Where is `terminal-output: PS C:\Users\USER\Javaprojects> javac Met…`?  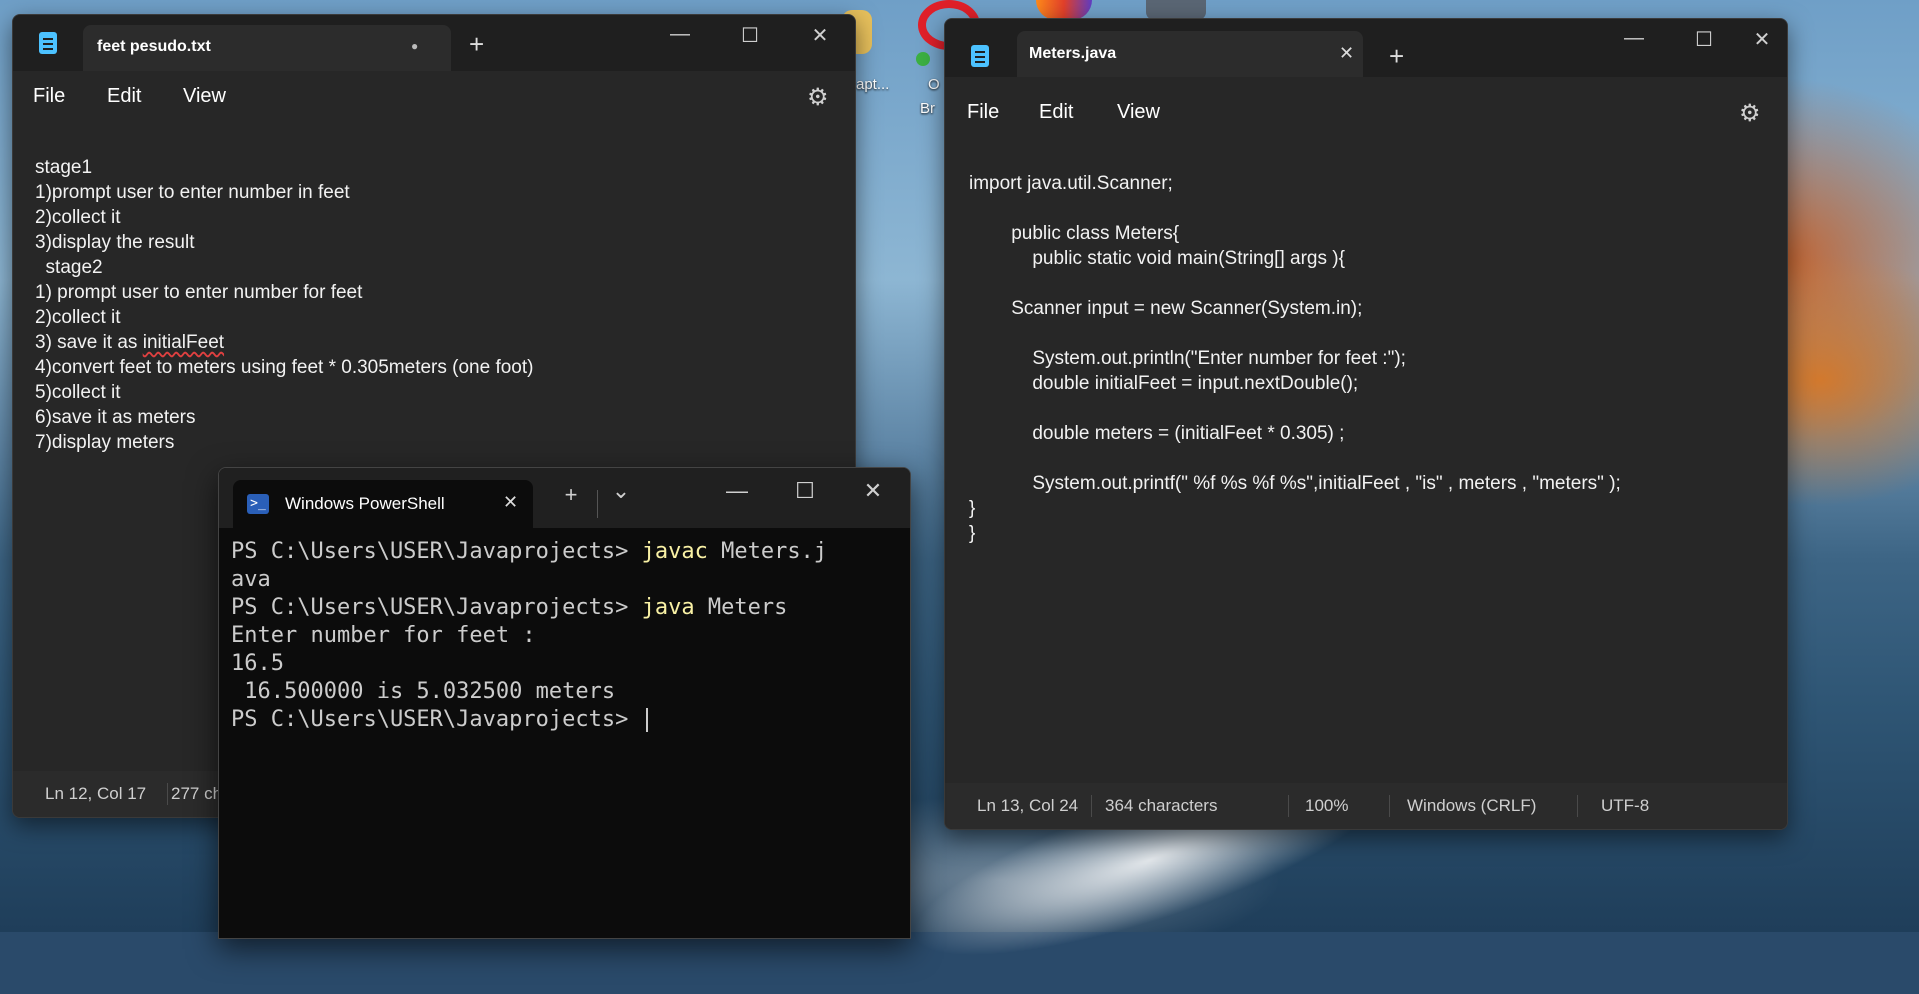
terminal-output: PS C:\Users\USER\Javaprojects> javac Met… is located at coordinates (565, 636).